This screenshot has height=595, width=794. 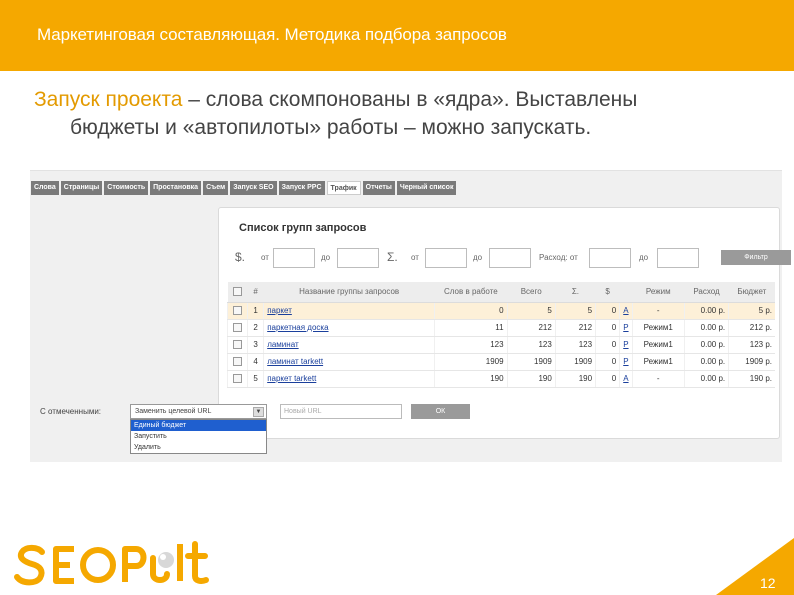 What do you see at coordinates (258, 412) in the screenshot?
I see `chevron-down-icon: ▼` at bounding box center [258, 412].